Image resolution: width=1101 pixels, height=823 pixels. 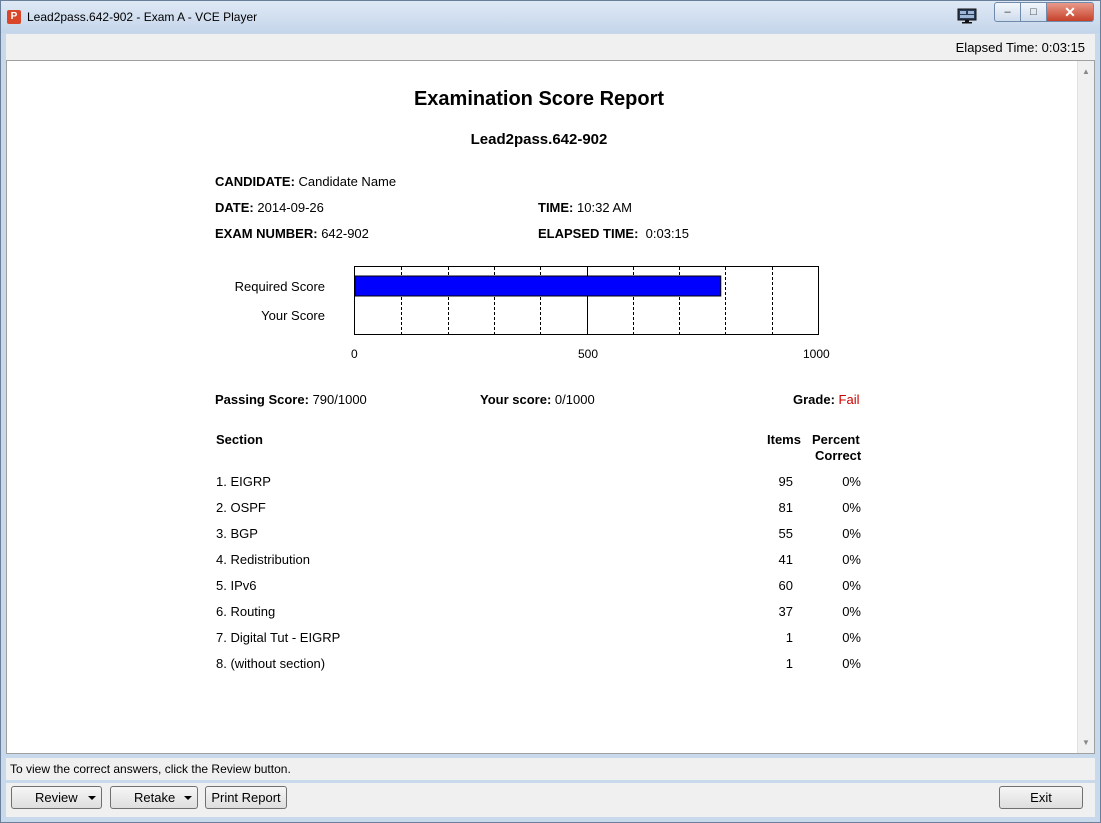 What do you see at coordinates (237, 533) in the screenshot?
I see `section-name: 3. BGP` at bounding box center [237, 533].